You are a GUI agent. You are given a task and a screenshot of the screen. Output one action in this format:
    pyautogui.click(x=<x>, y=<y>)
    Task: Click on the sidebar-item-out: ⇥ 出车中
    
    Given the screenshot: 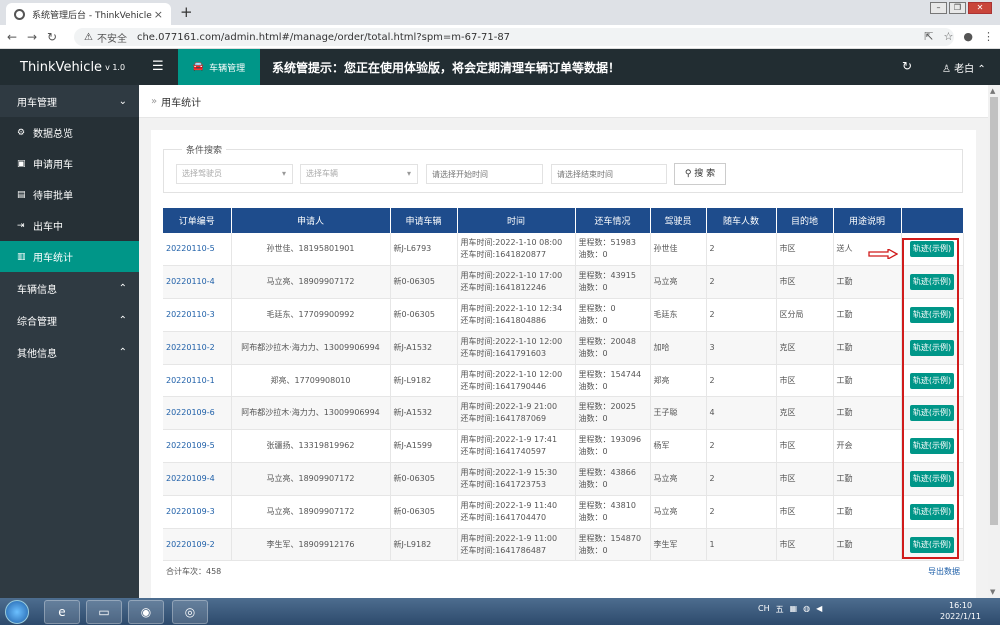 What is the action you would take?
    pyautogui.click(x=69, y=225)
    